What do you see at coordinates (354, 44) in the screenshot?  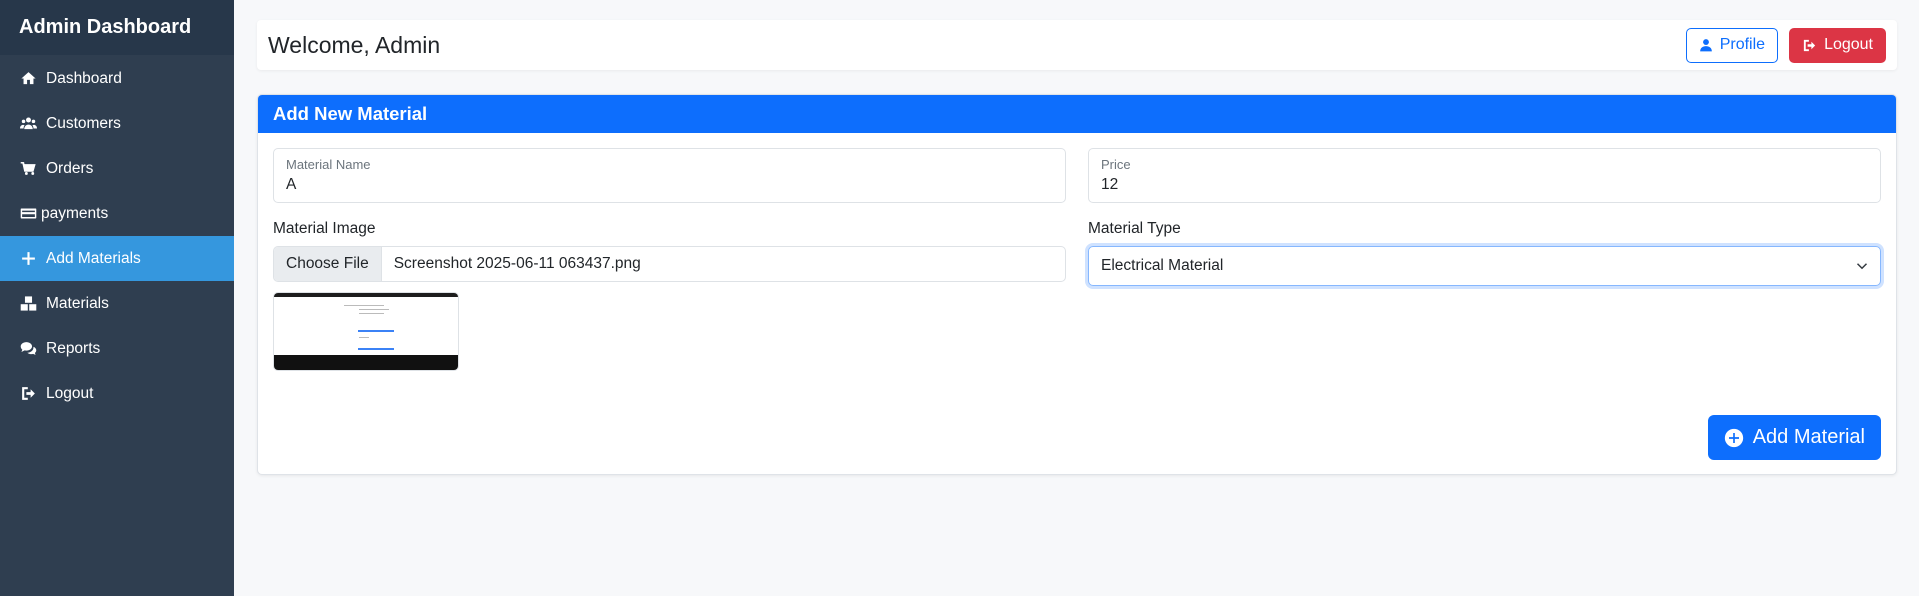 I see `welcome-text: Welcome, Admin` at bounding box center [354, 44].